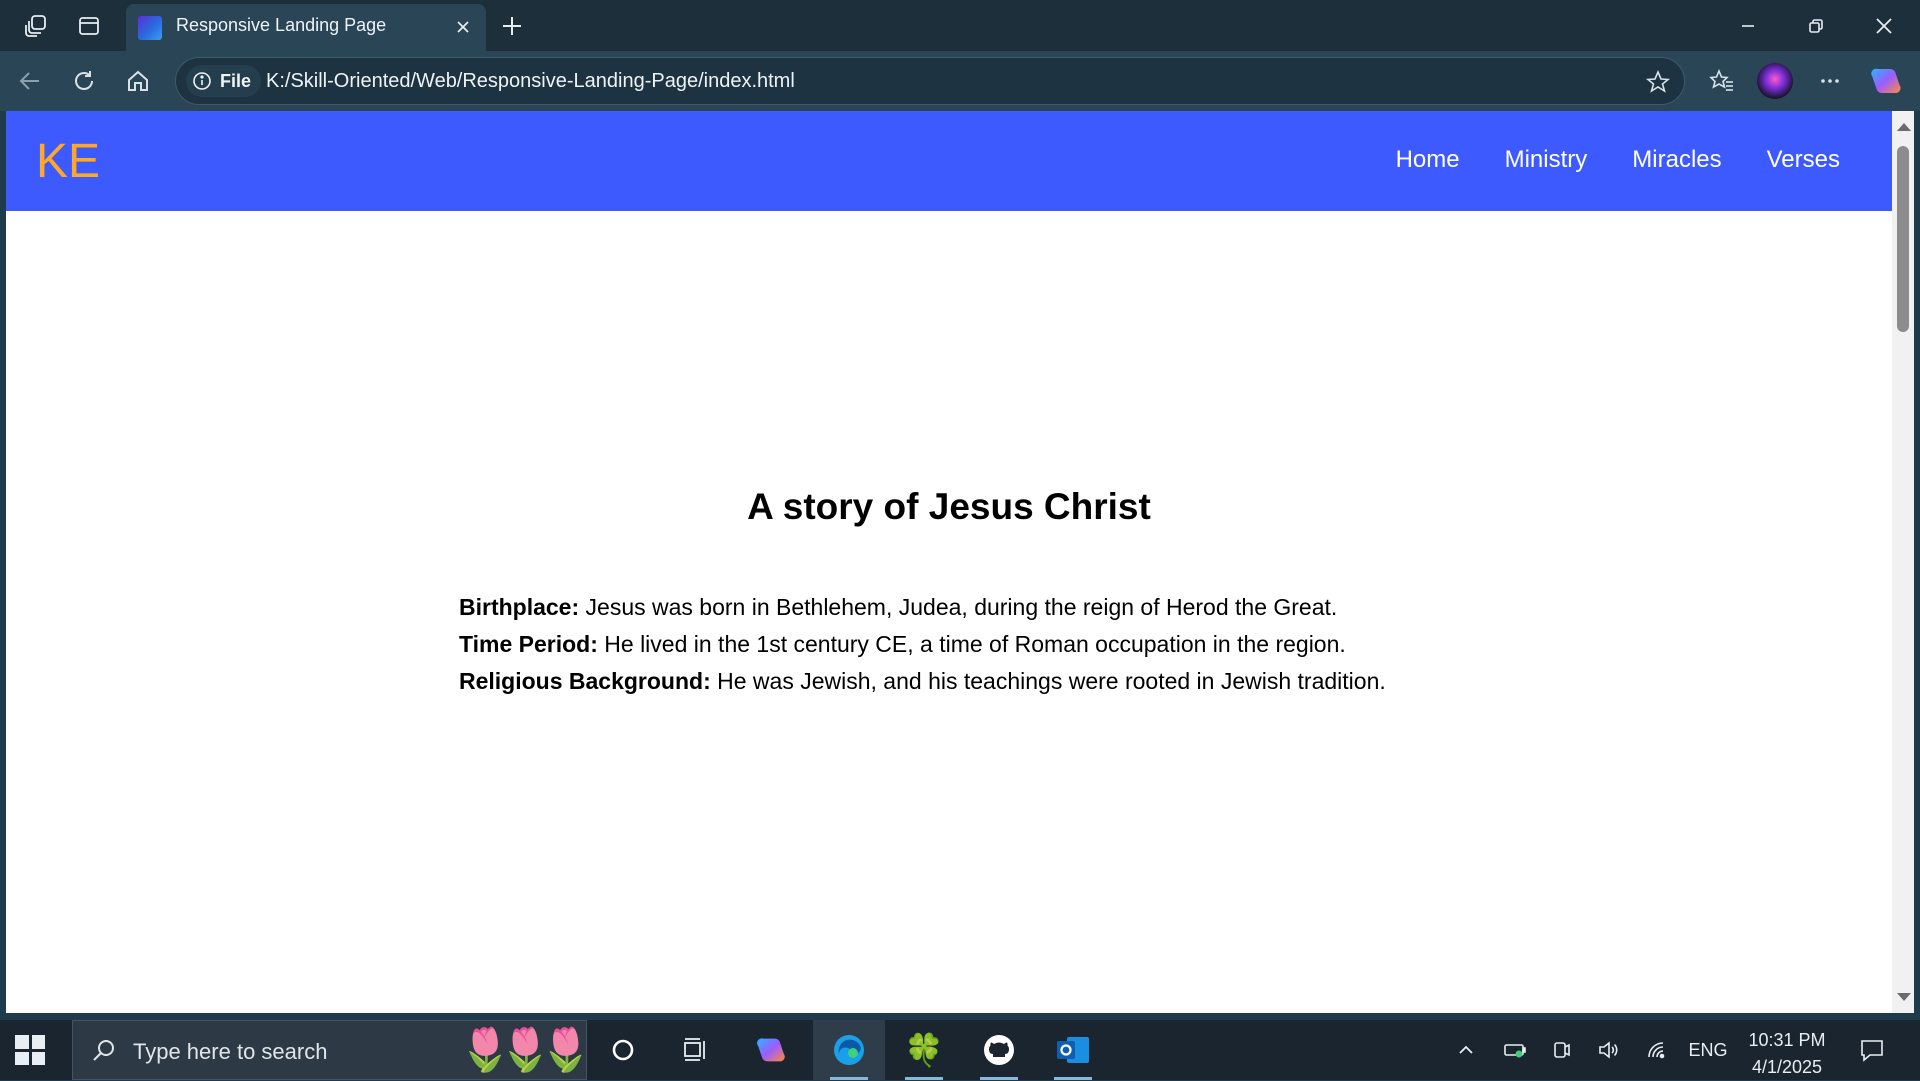 The width and height of the screenshot is (1920, 1081). What do you see at coordinates (36, 26) in the screenshot?
I see `workspaces-icon` at bounding box center [36, 26].